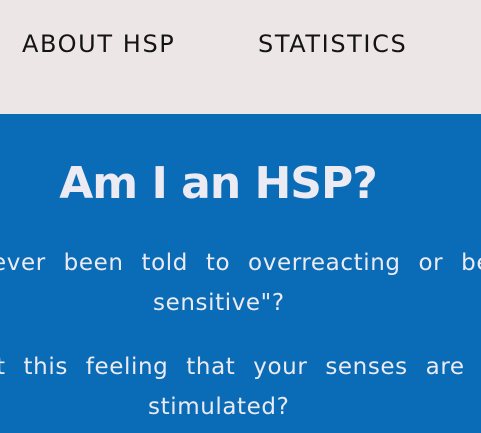 This screenshot has height=433, width=481. I want to click on hero-title: Am I an HSP?, so click(218, 183).